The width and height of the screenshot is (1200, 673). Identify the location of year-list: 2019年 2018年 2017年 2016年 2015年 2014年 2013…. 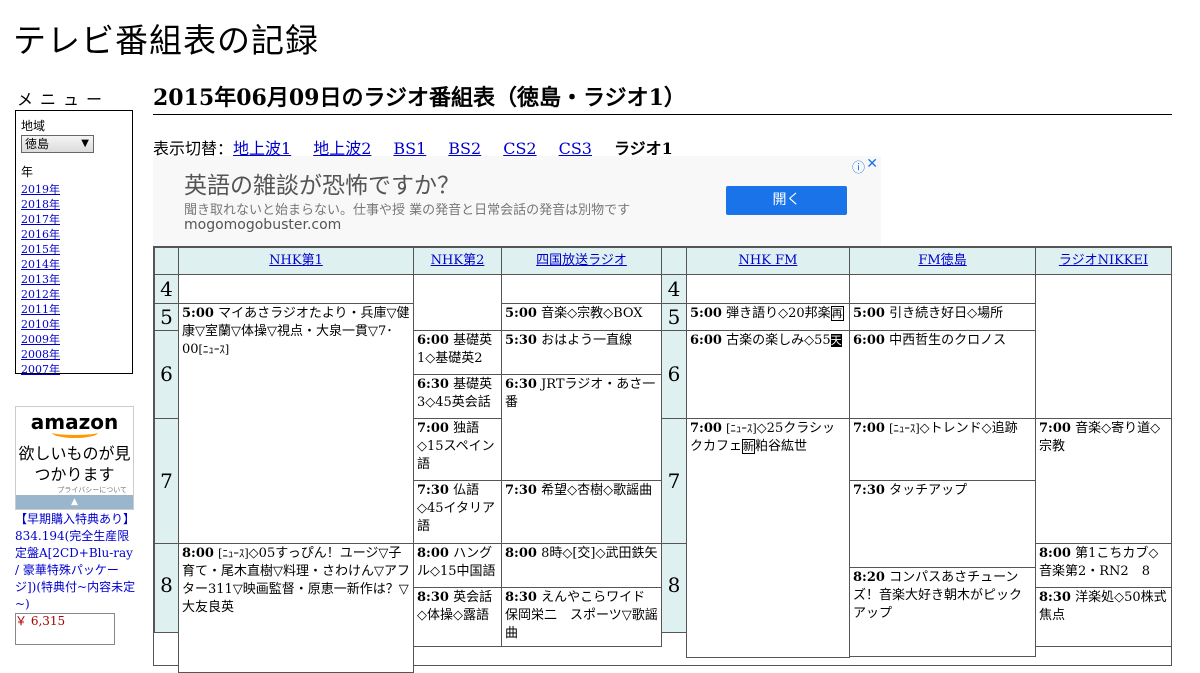
(74, 279).